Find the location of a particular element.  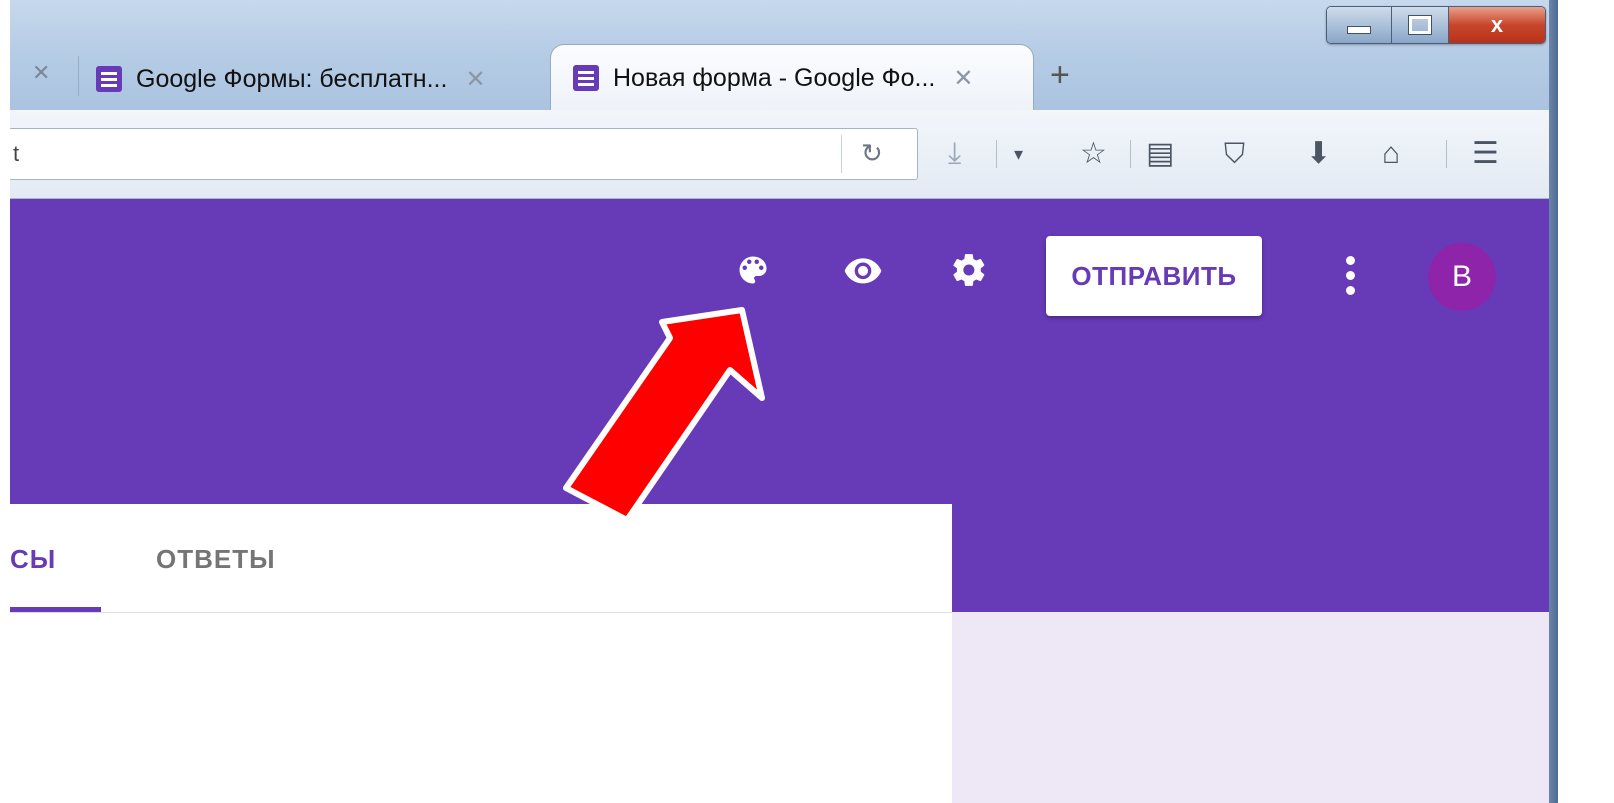

slide-left-margin is located at coordinates (5, 401).